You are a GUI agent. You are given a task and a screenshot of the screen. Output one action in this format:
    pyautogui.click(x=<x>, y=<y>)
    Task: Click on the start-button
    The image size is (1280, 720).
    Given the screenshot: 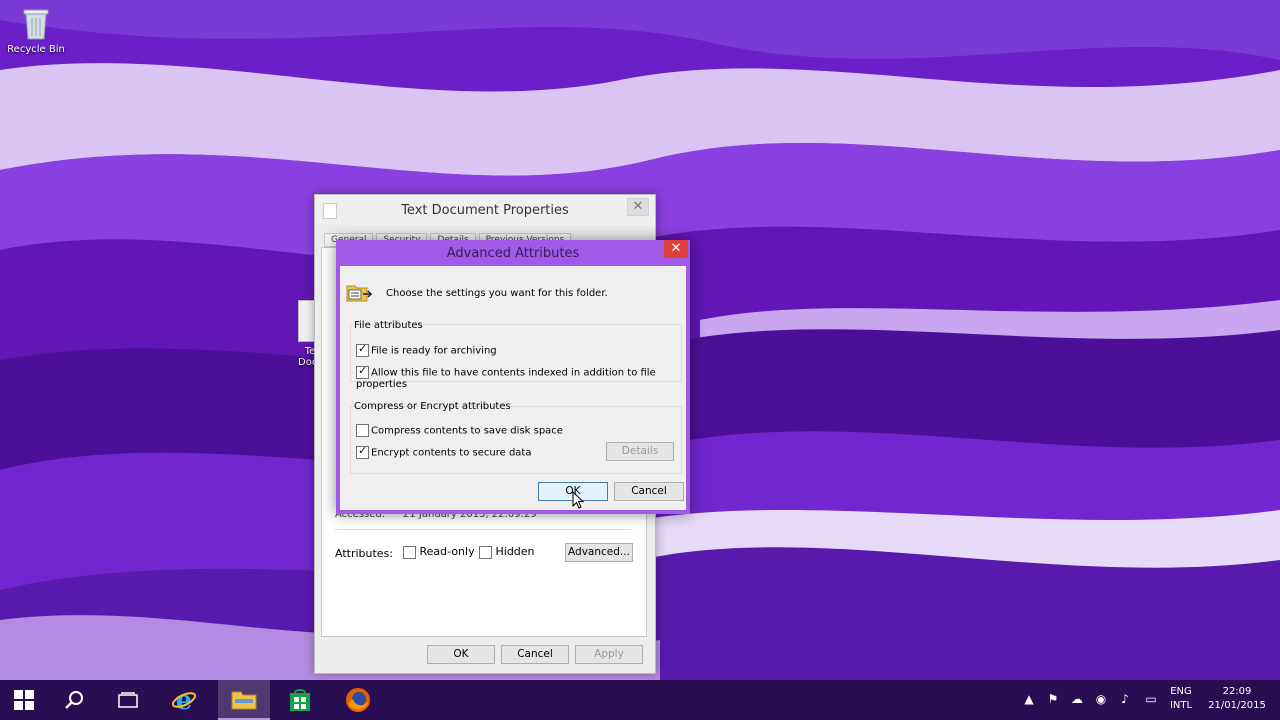 What is the action you would take?
    pyautogui.click(x=24, y=700)
    